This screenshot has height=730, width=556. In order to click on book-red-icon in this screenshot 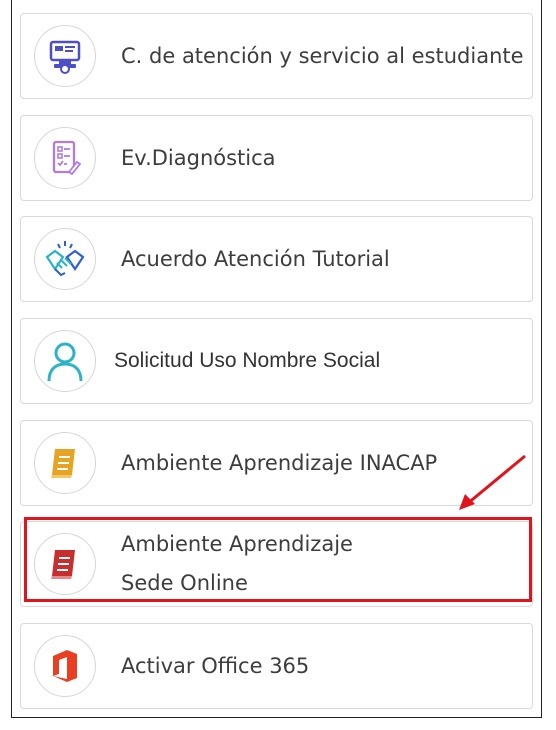, I will do `click(65, 564)`.